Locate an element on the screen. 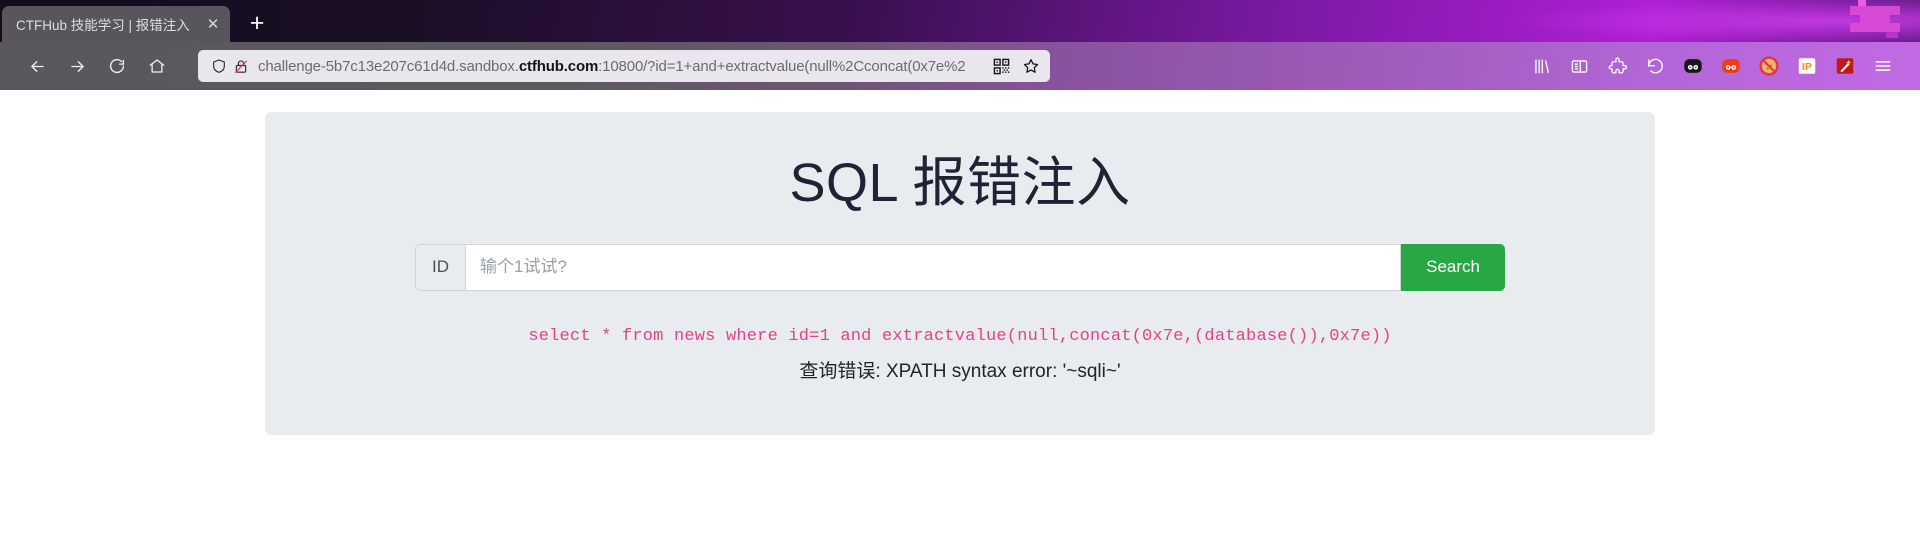  home-icon is located at coordinates (157, 66).